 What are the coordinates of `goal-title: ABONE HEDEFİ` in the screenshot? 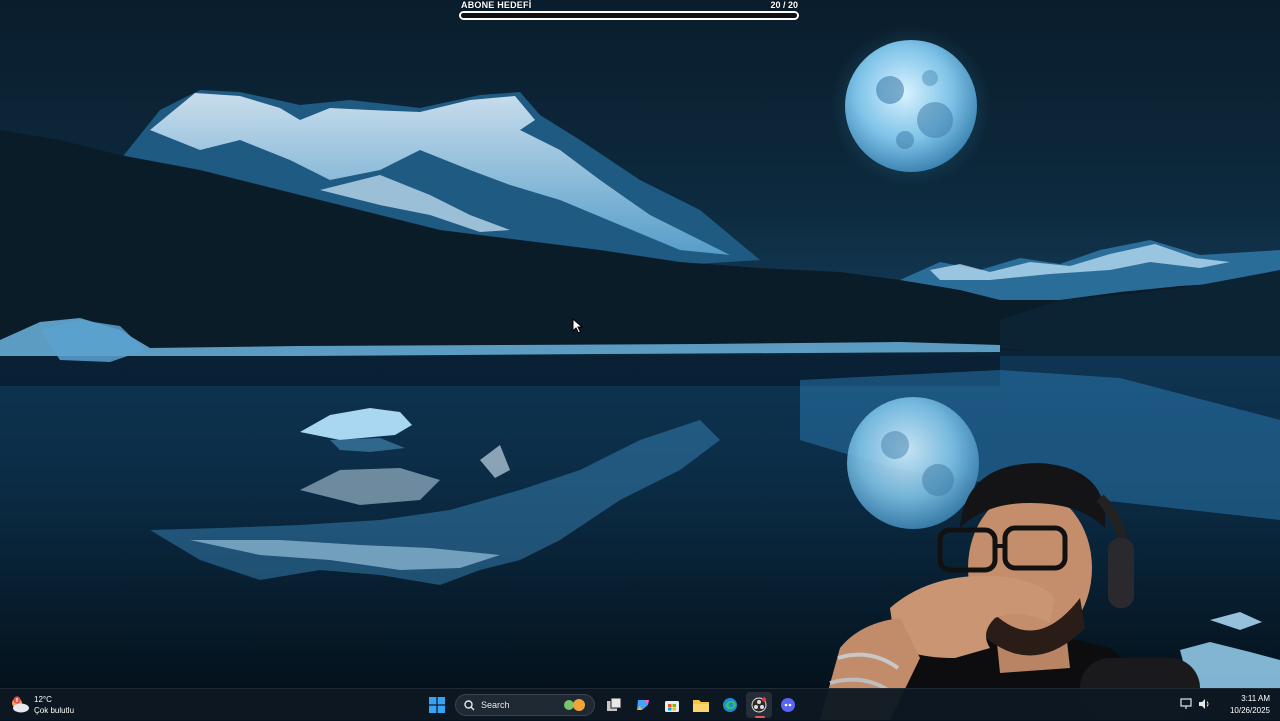 It's located at (496, 5).